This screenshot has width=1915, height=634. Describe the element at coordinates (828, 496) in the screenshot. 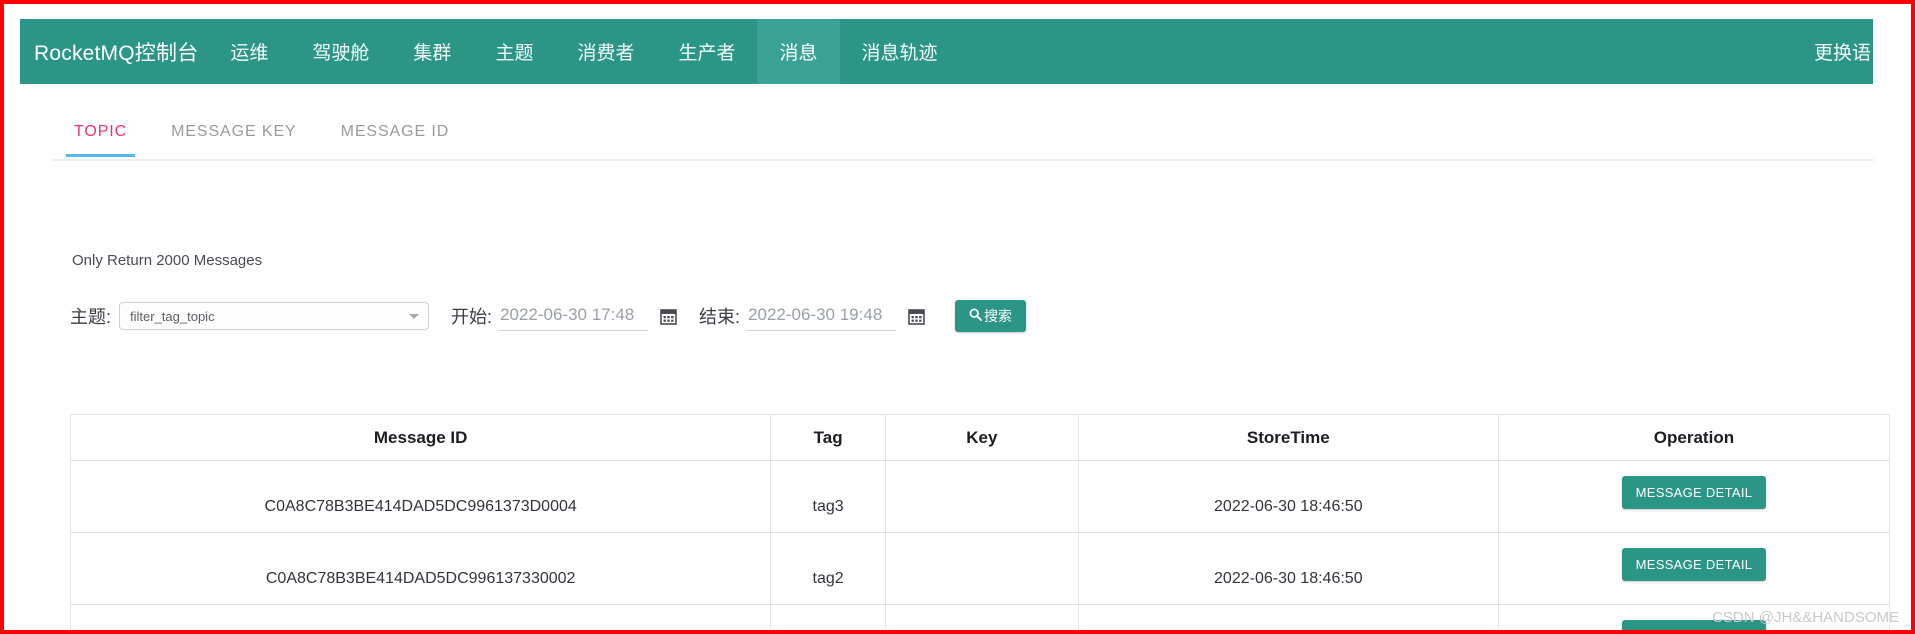

I see `cell-tag: tag3` at that location.